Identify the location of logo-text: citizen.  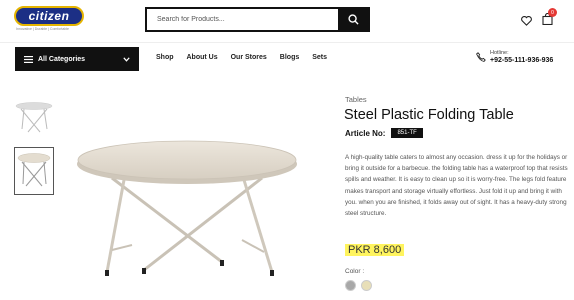
(49, 16).